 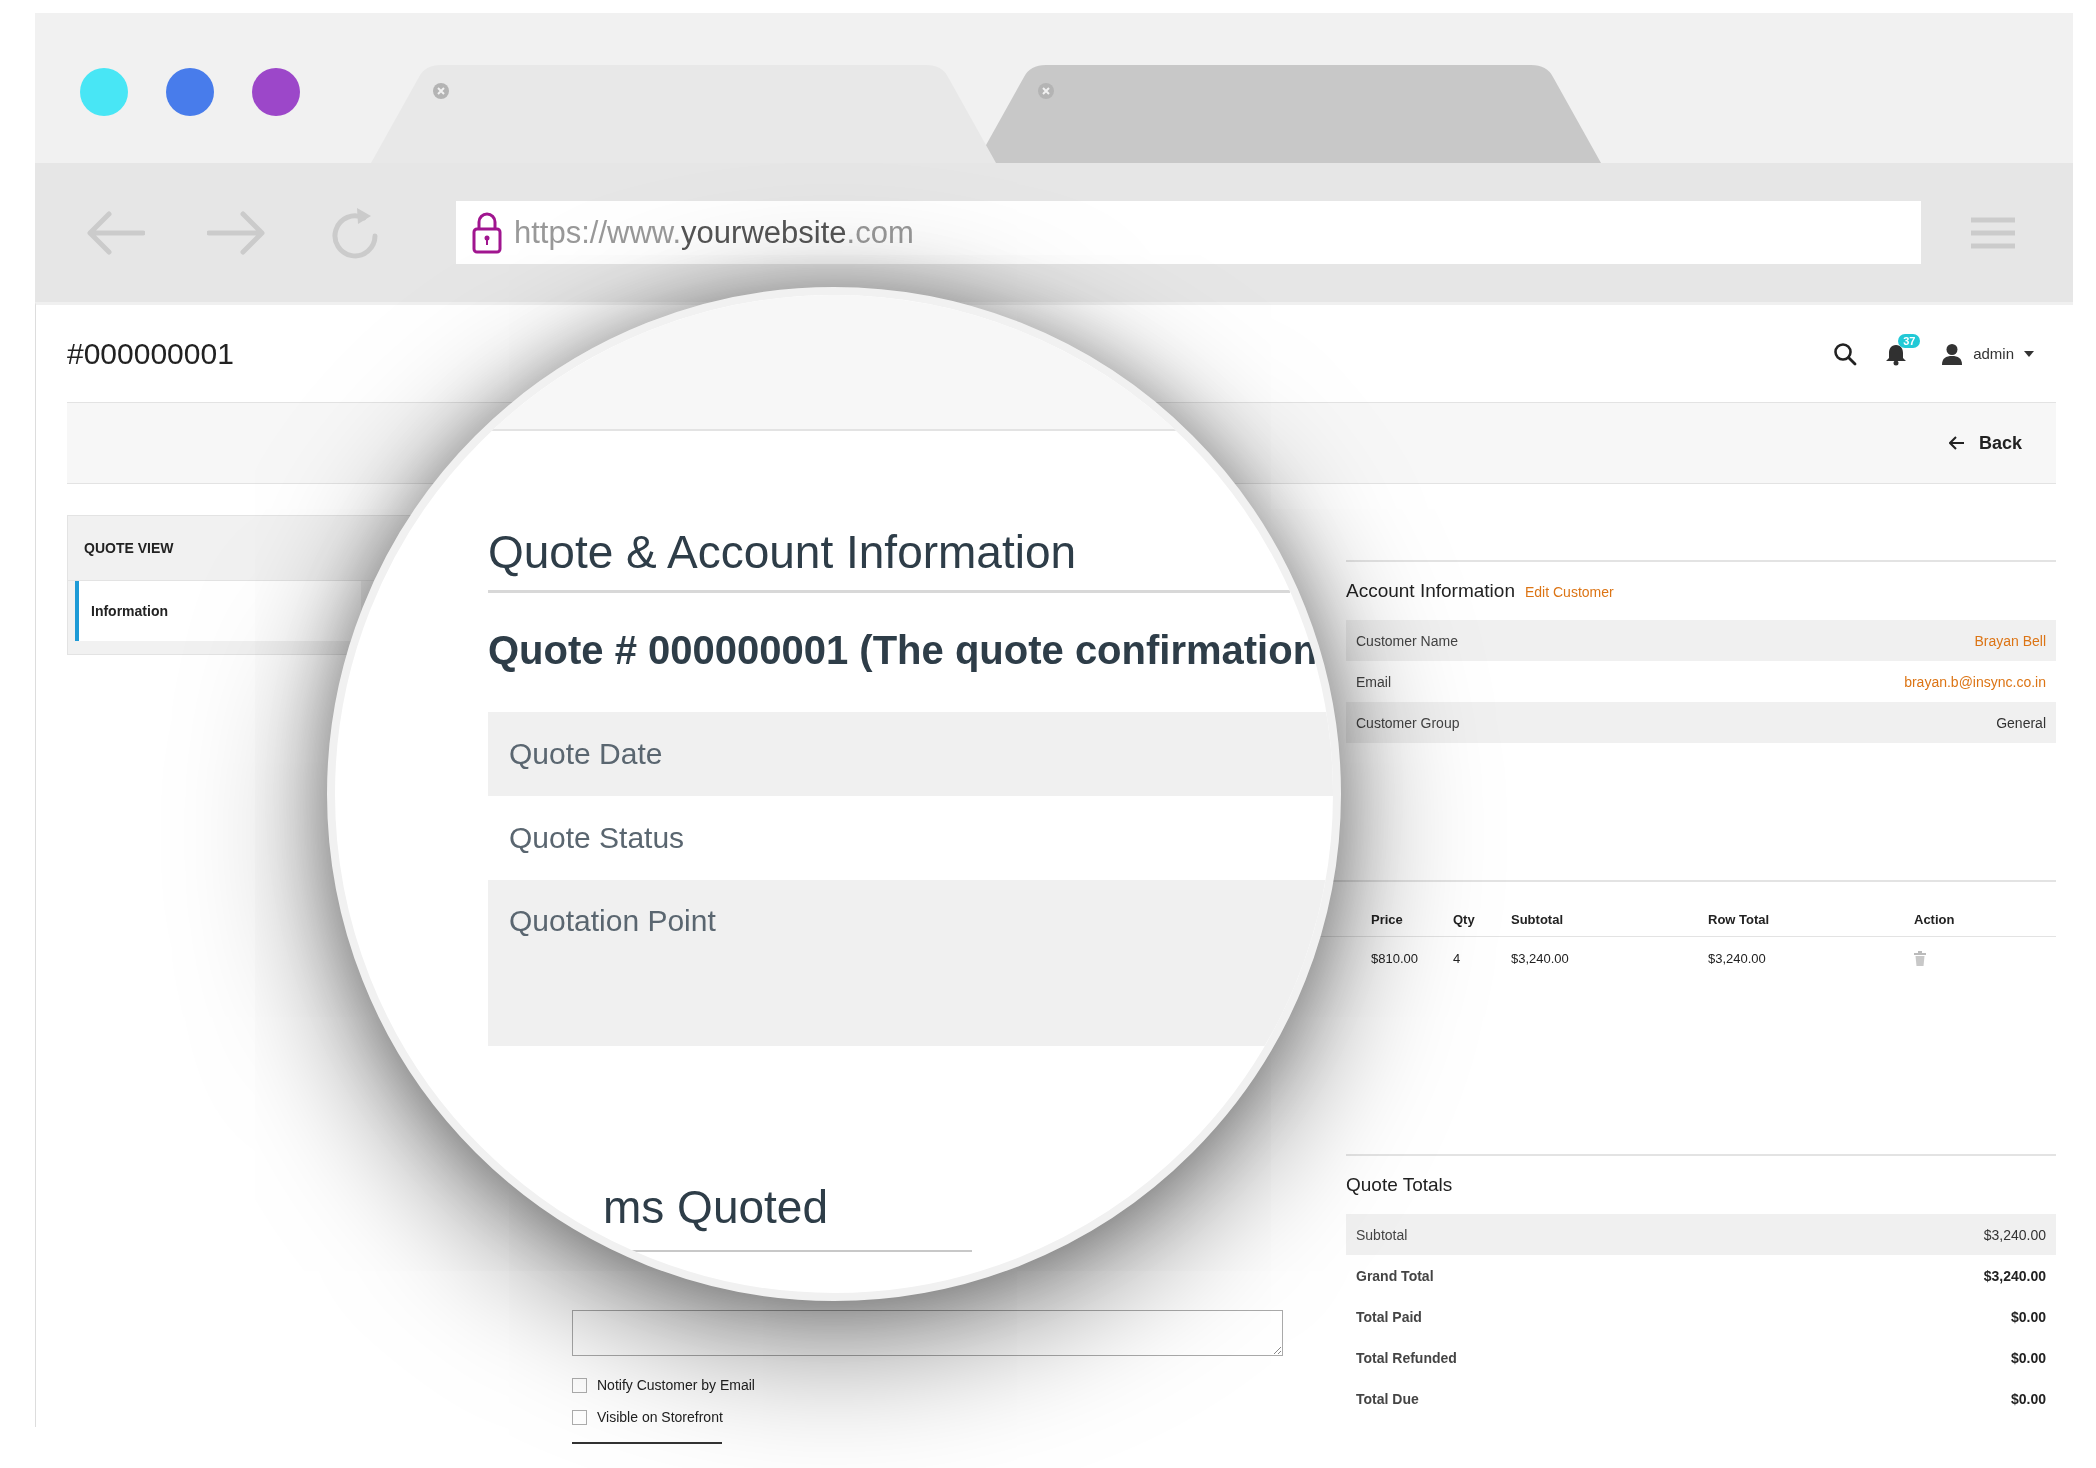 What do you see at coordinates (1430, 591) in the screenshot?
I see `section-title: Account Information` at bounding box center [1430, 591].